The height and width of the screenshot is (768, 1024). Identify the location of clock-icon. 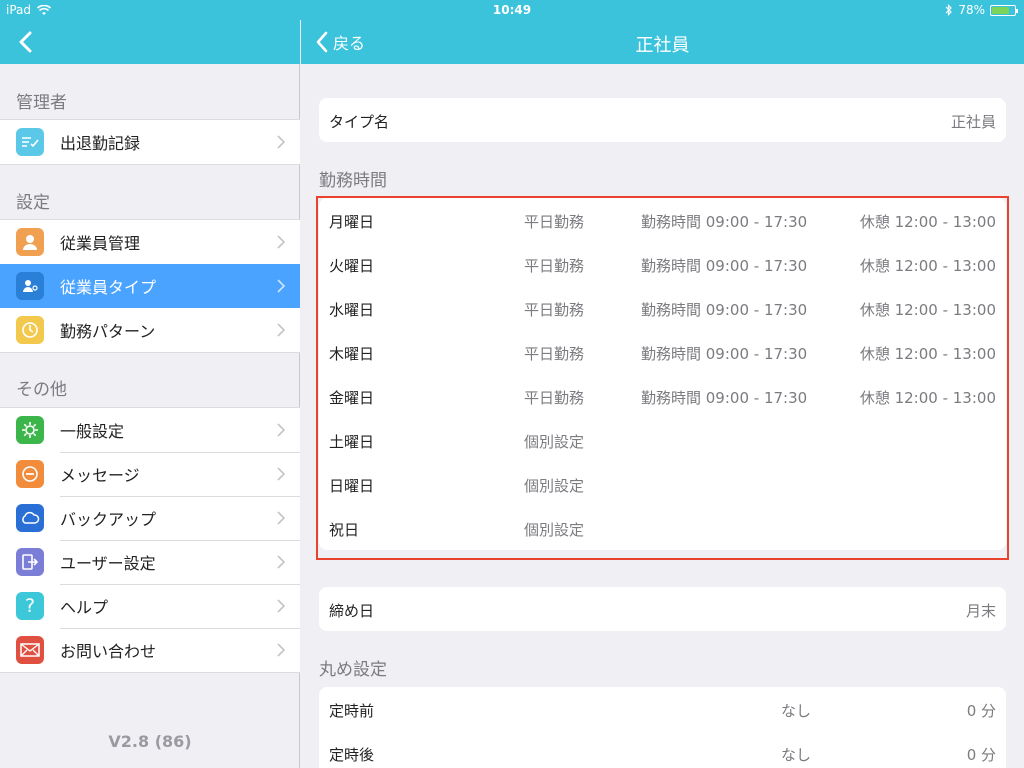
(30, 330).